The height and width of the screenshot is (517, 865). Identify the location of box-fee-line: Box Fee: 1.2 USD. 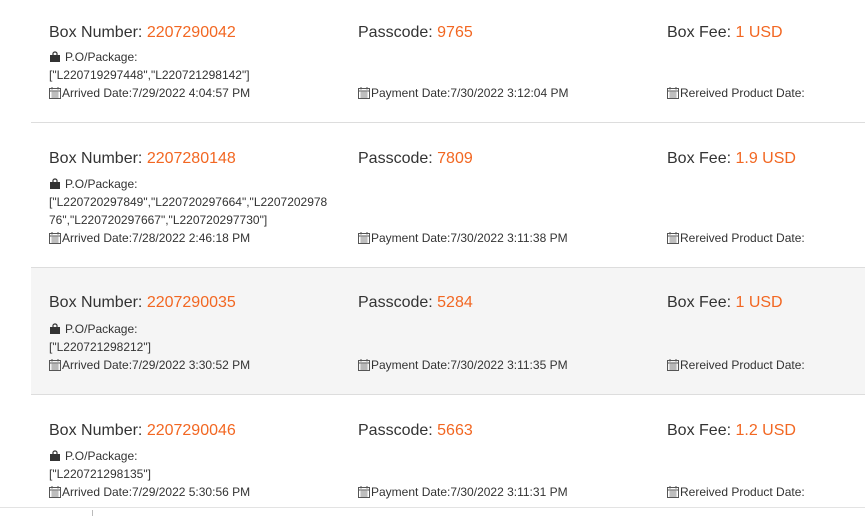
(731, 431).